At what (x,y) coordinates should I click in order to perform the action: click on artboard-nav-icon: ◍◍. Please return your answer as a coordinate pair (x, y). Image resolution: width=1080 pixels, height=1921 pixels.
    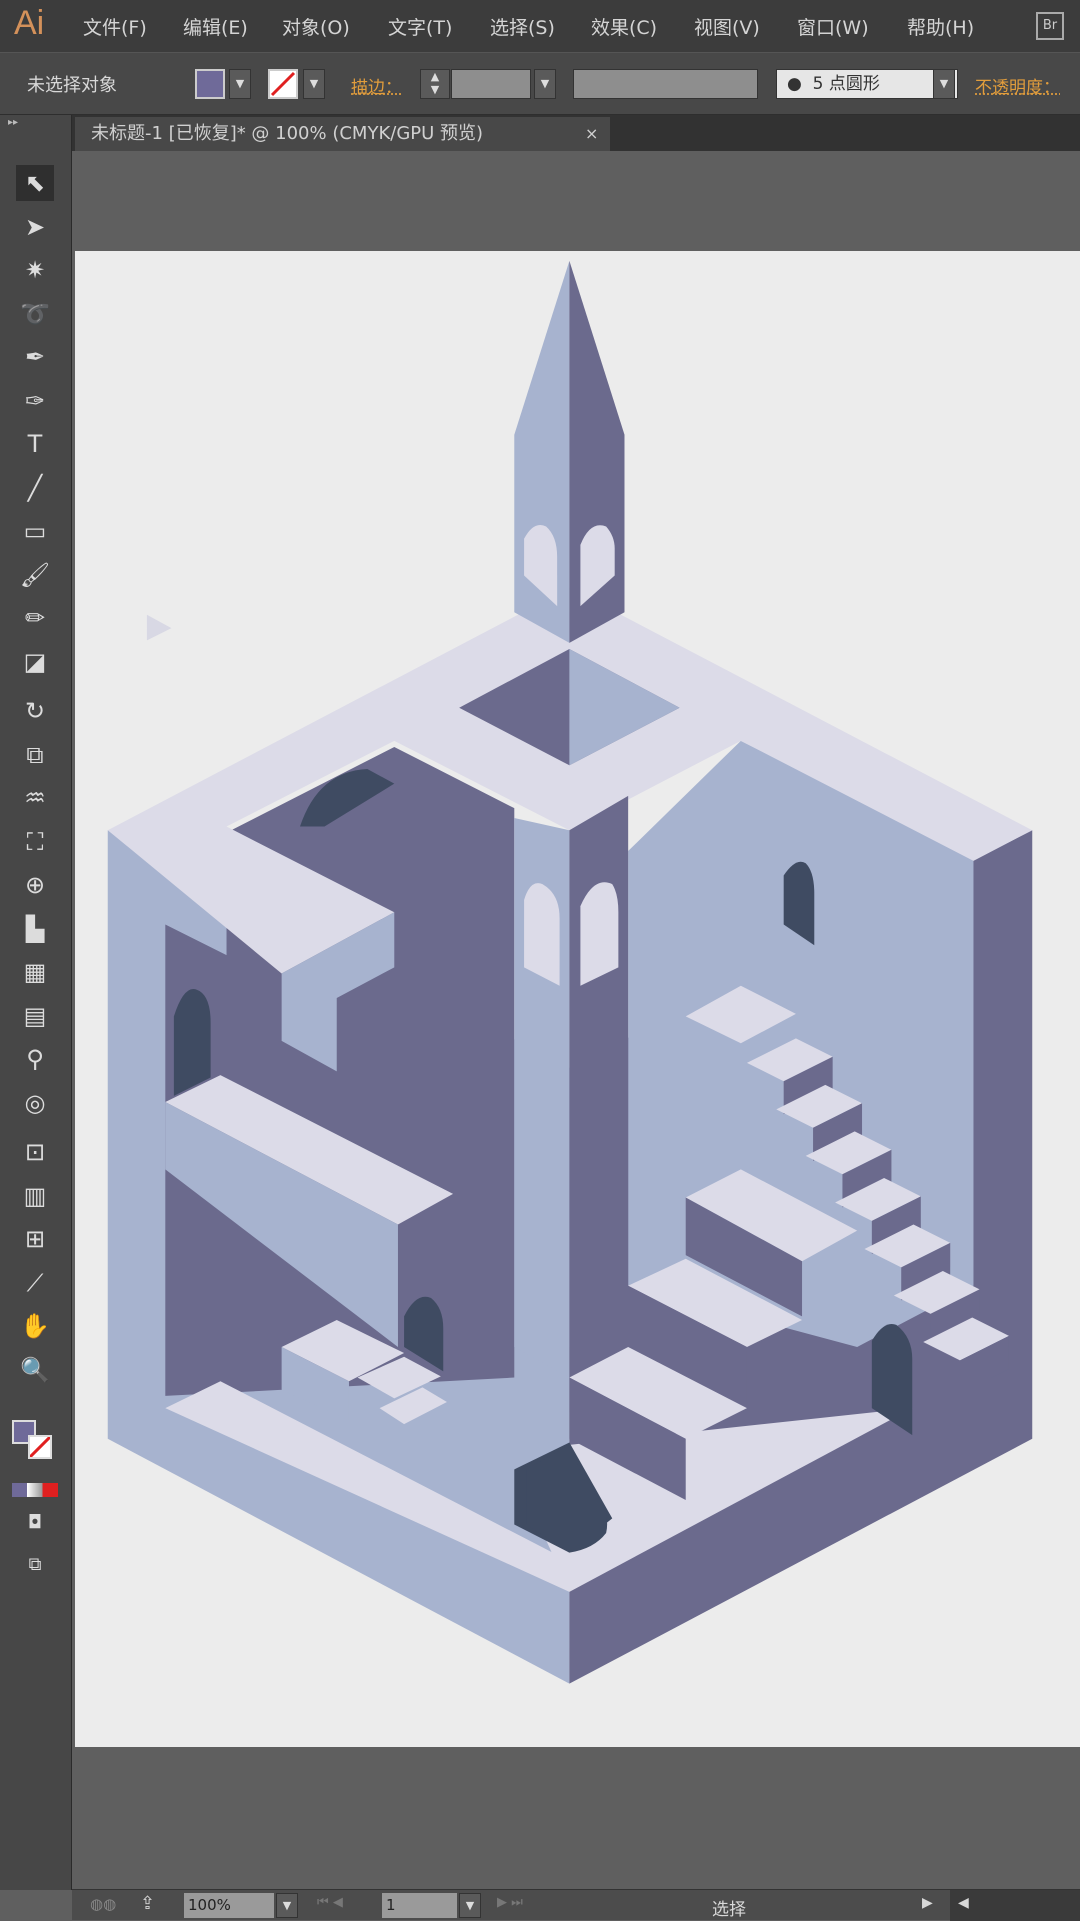
    Looking at the image, I should click on (103, 1904).